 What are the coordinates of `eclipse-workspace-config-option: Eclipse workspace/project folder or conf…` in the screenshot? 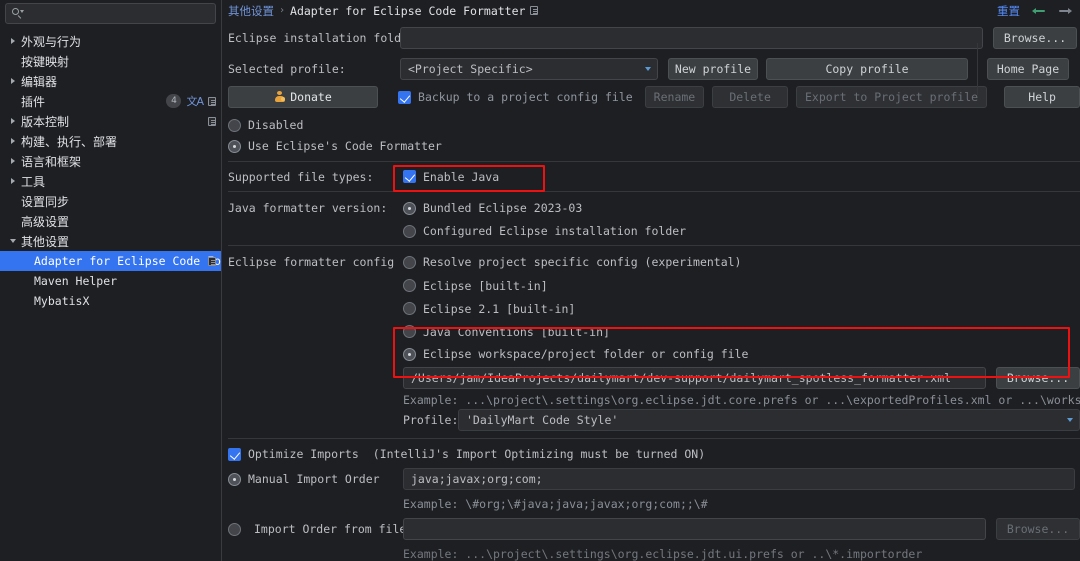 It's located at (575, 354).